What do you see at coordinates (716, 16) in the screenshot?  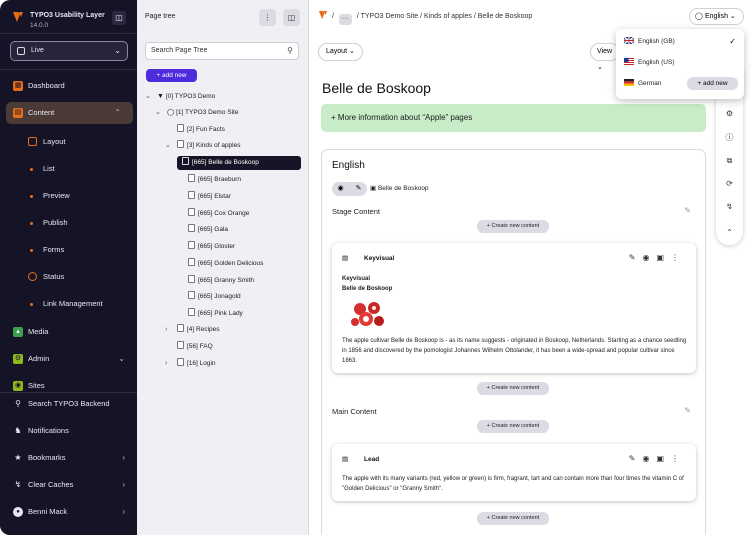 I see `language-select: ◯ English ⌄` at bounding box center [716, 16].